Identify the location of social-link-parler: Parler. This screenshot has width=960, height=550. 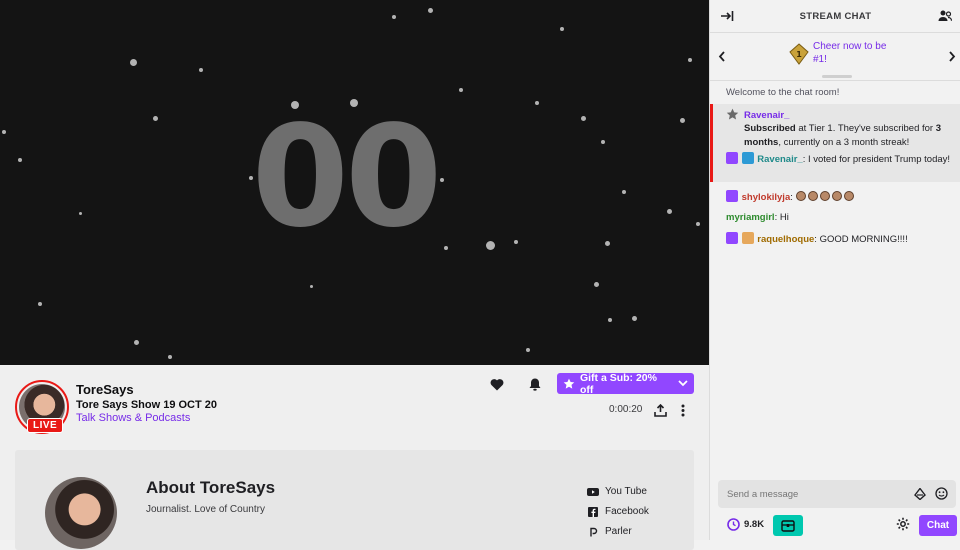
(609, 531).